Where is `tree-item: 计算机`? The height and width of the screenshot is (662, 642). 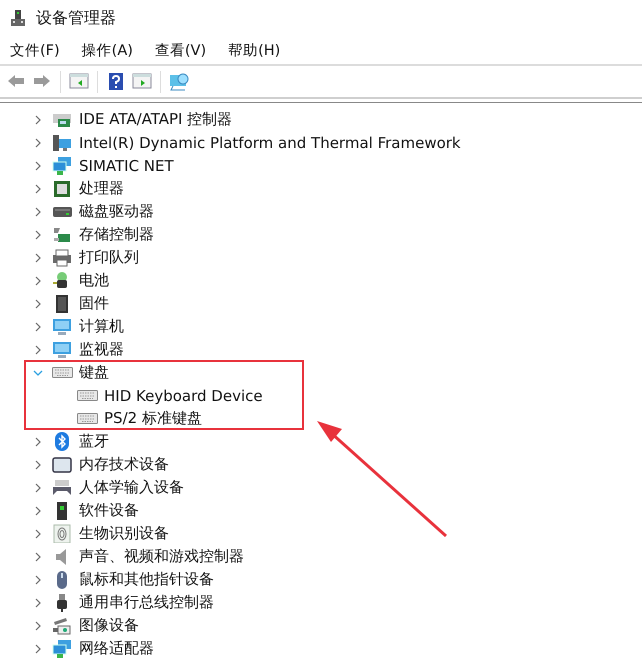 tree-item: 计算机 is located at coordinates (101, 326).